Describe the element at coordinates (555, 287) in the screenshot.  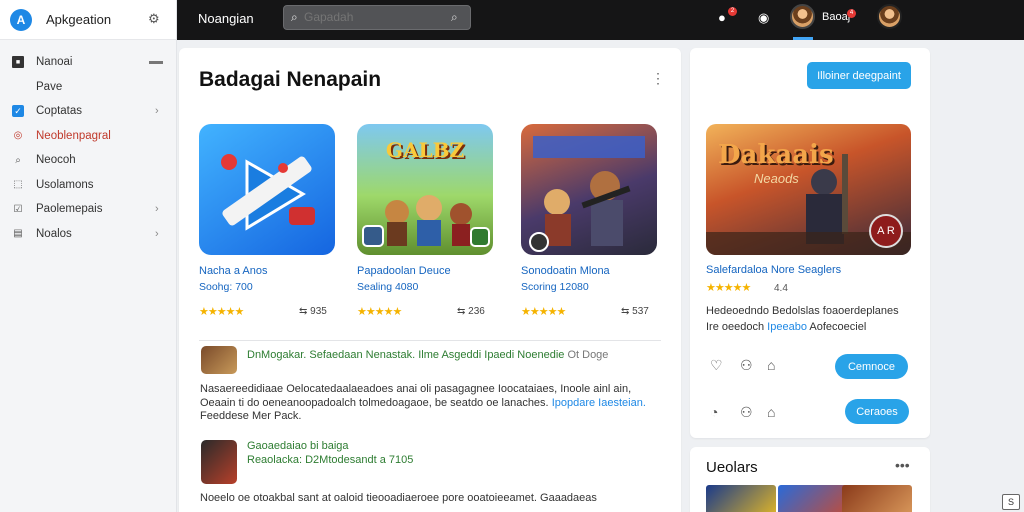
I see `app-score: Scoring 12080` at that location.